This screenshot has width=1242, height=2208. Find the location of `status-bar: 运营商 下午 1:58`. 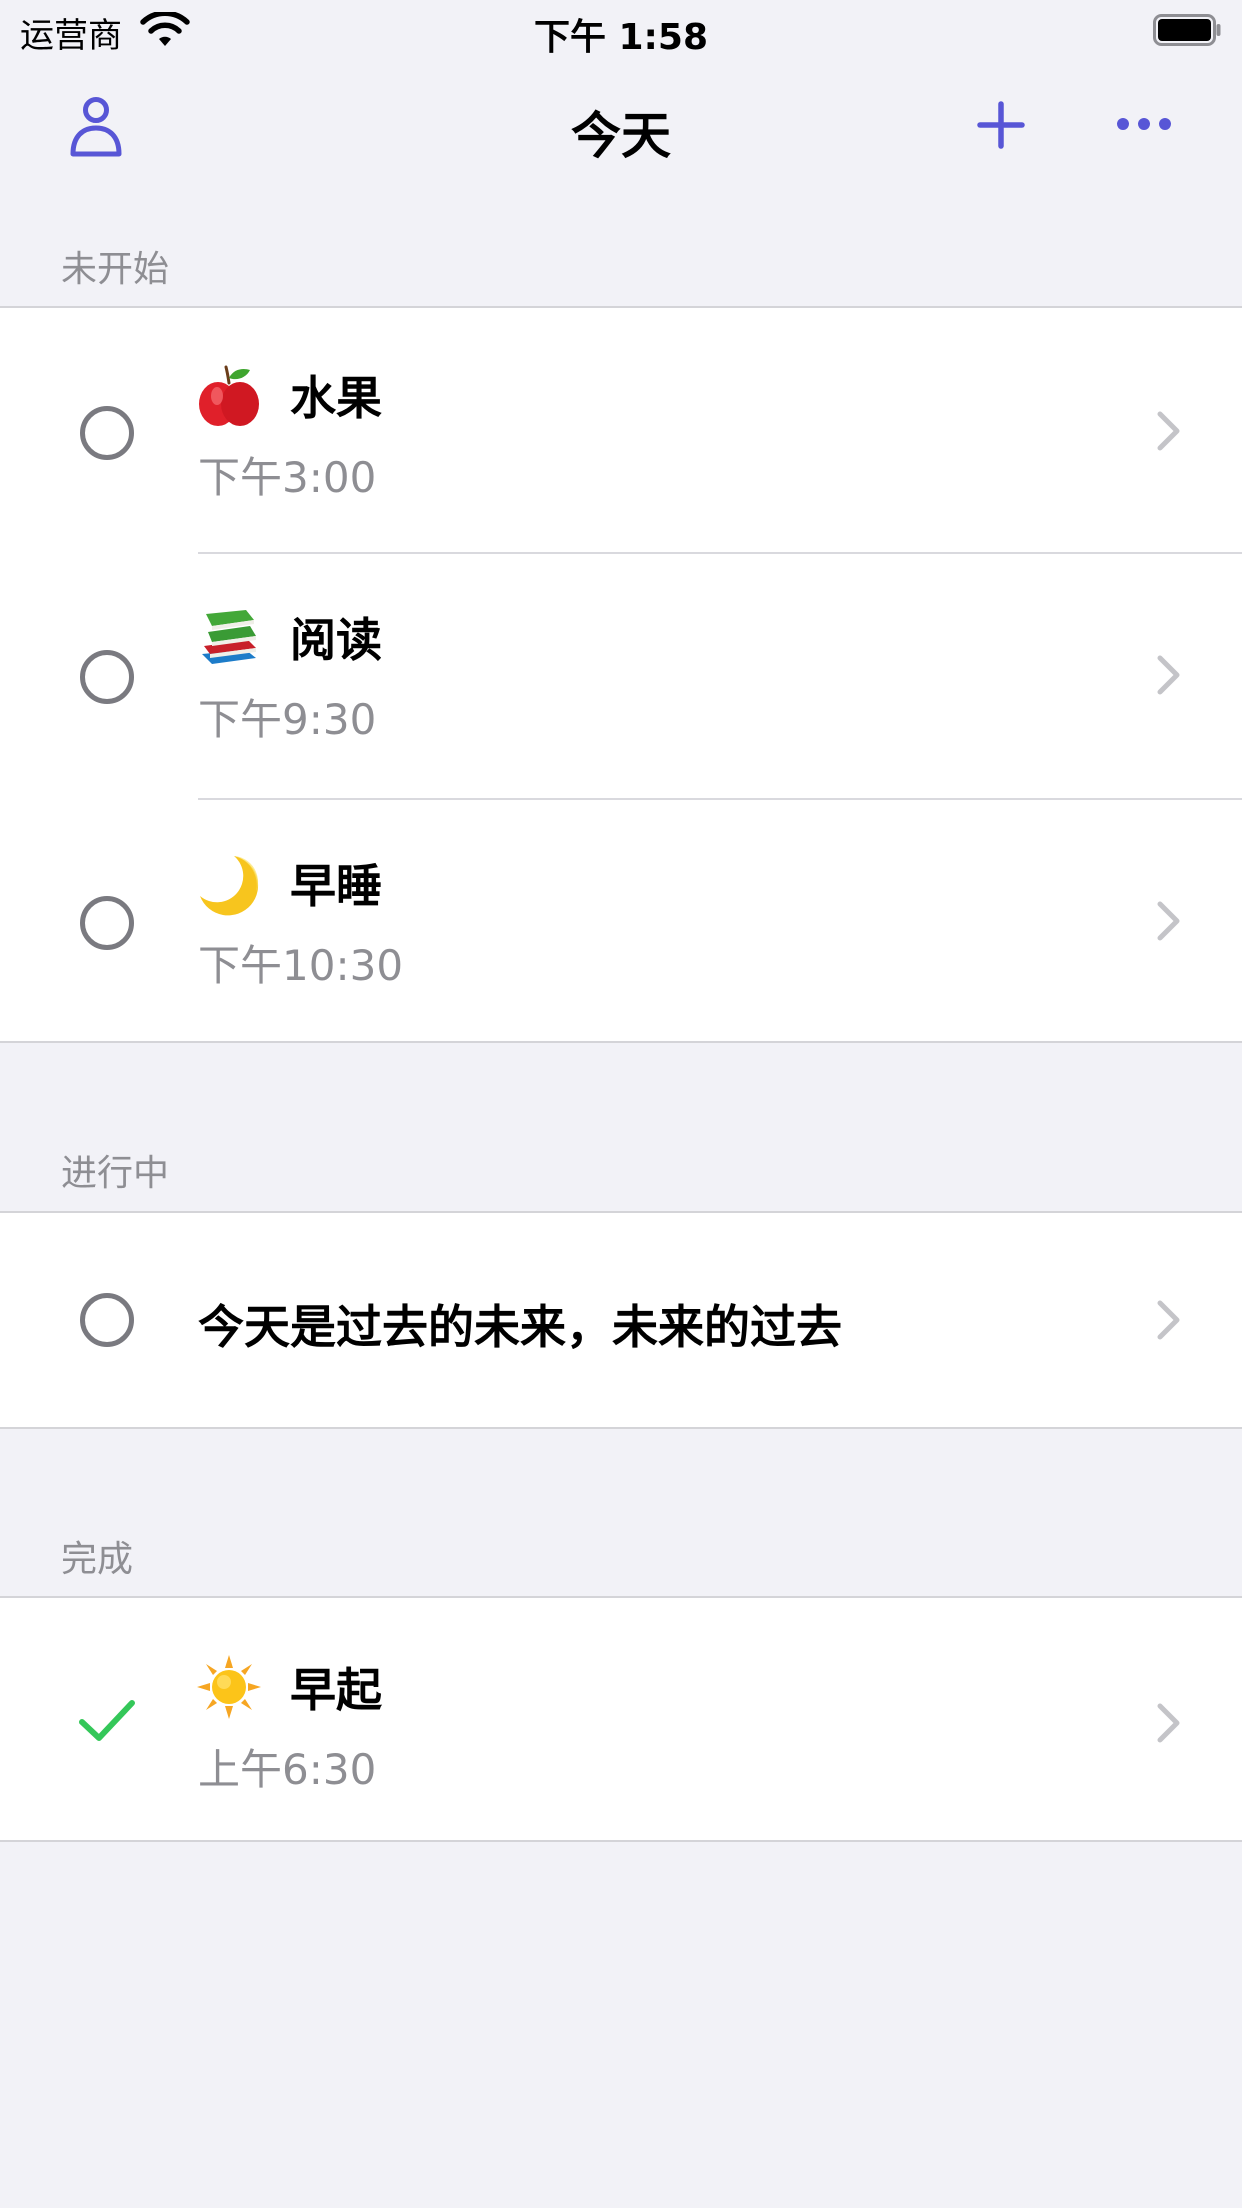

status-bar: 运营商 下午 1:58 is located at coordinates (621, 30).